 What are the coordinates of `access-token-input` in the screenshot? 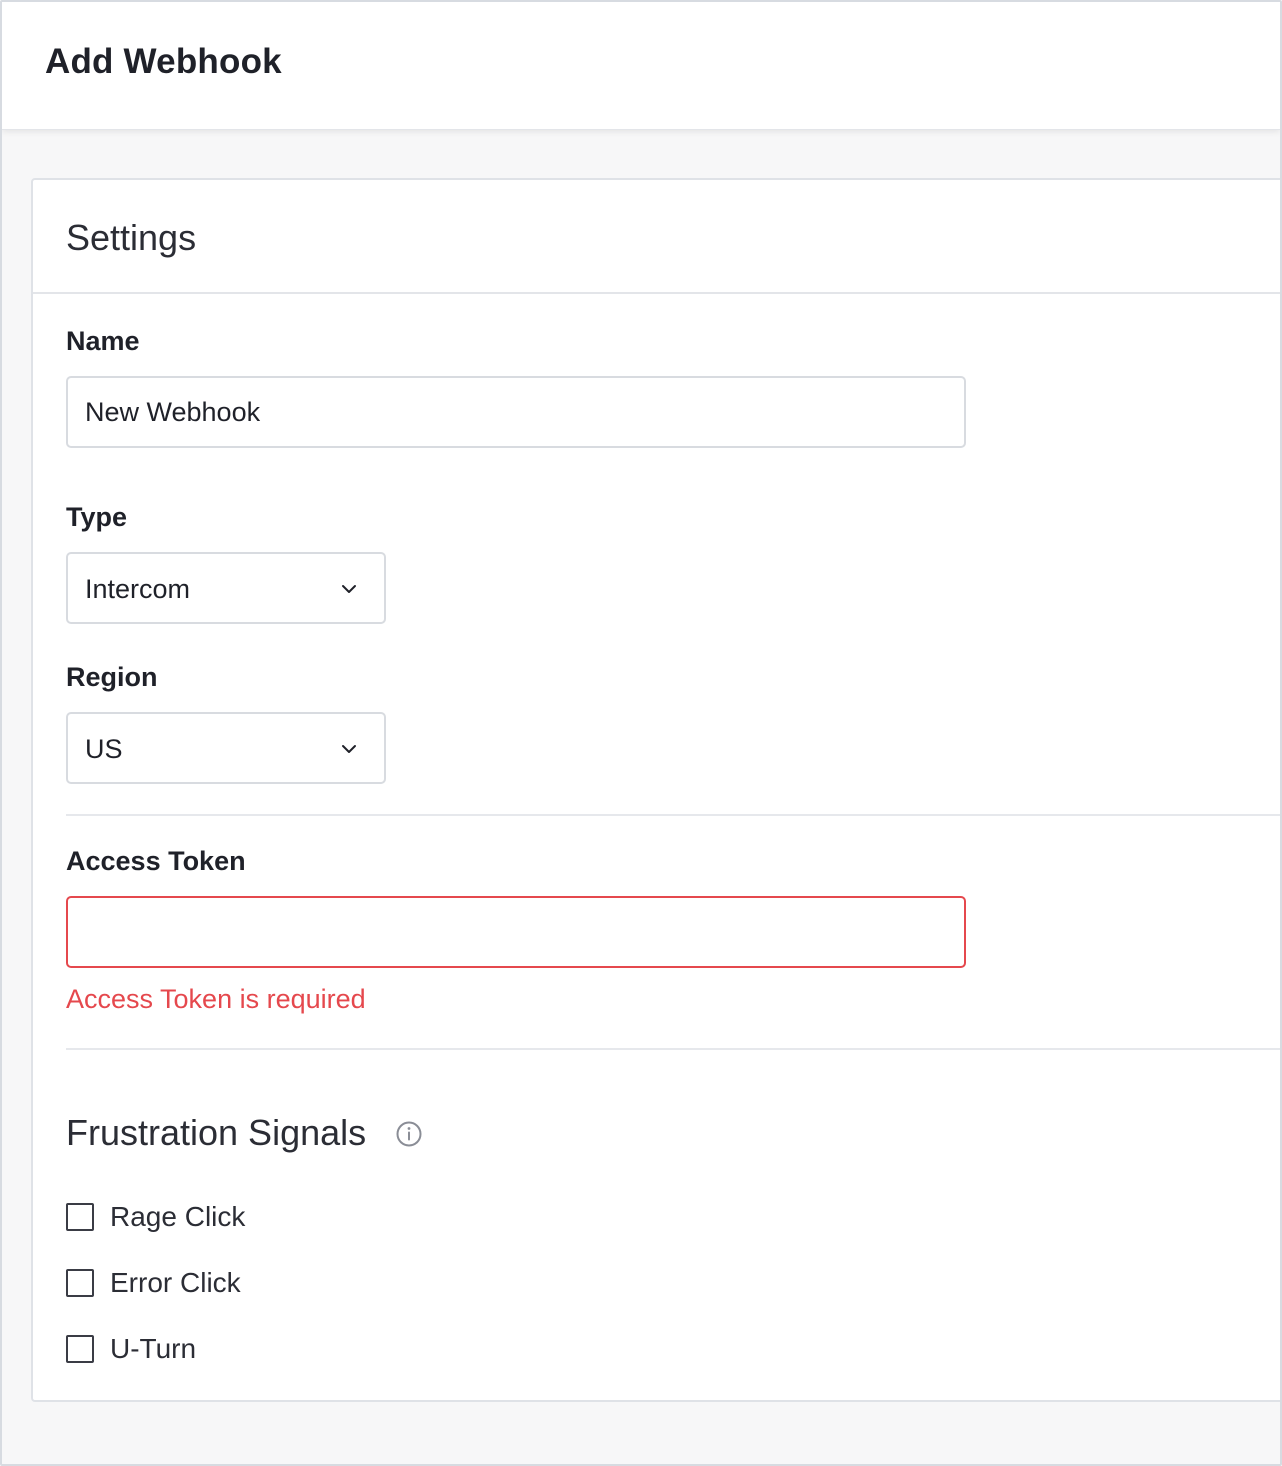 It's located at (516, 932).